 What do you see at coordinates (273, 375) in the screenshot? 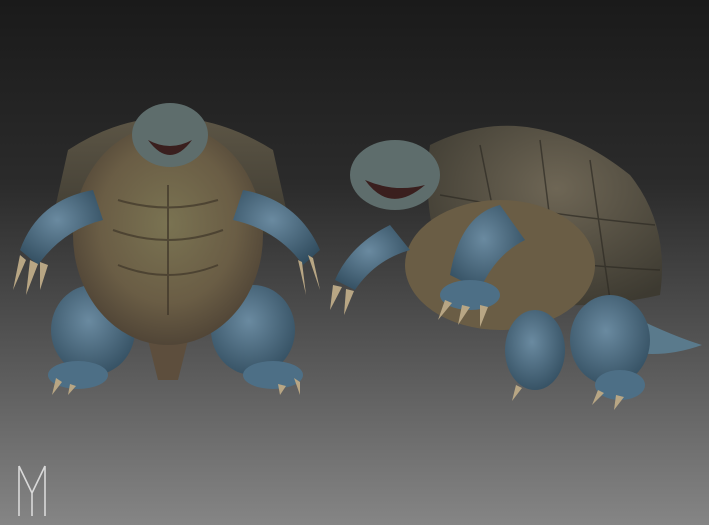
I see `right-foot` at bounding box center [273, 375].